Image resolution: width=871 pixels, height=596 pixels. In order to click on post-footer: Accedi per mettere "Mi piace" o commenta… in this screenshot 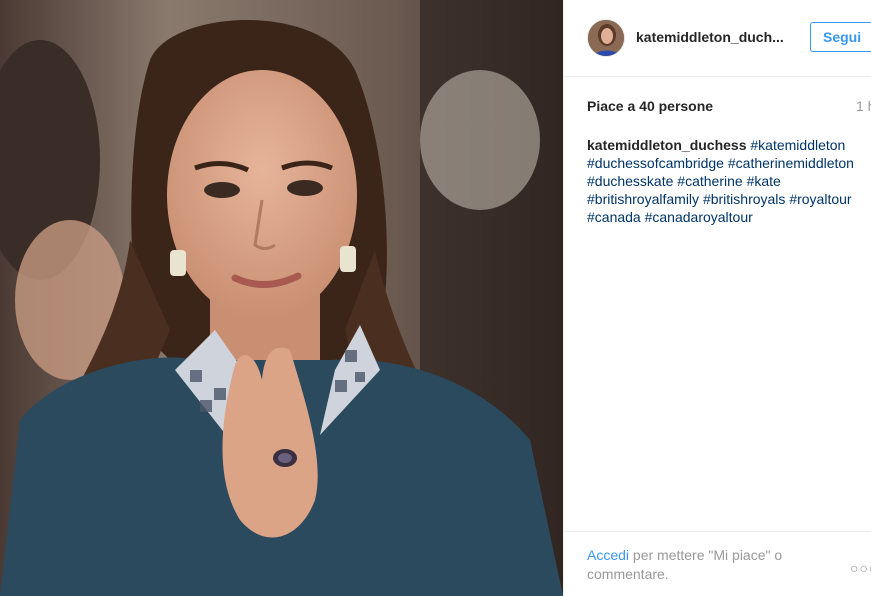, I will do `click(717, 563)`.